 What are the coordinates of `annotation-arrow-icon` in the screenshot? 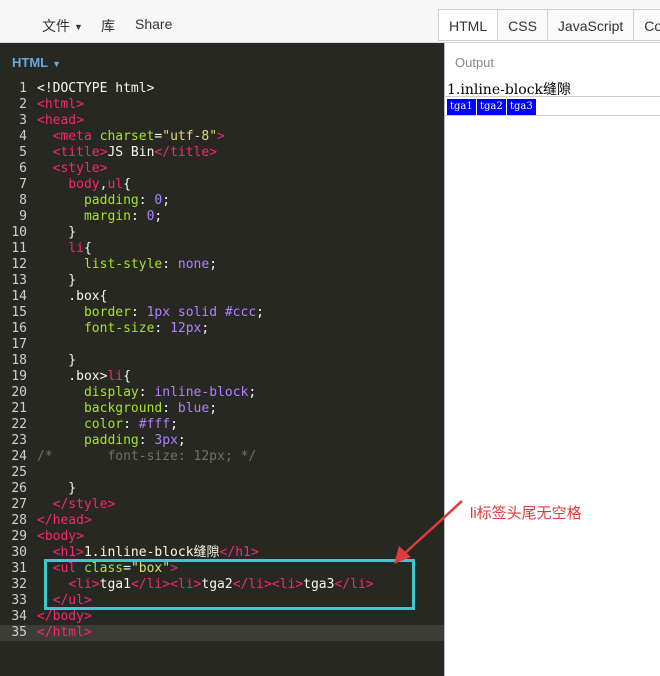 It's located at (428, 532).